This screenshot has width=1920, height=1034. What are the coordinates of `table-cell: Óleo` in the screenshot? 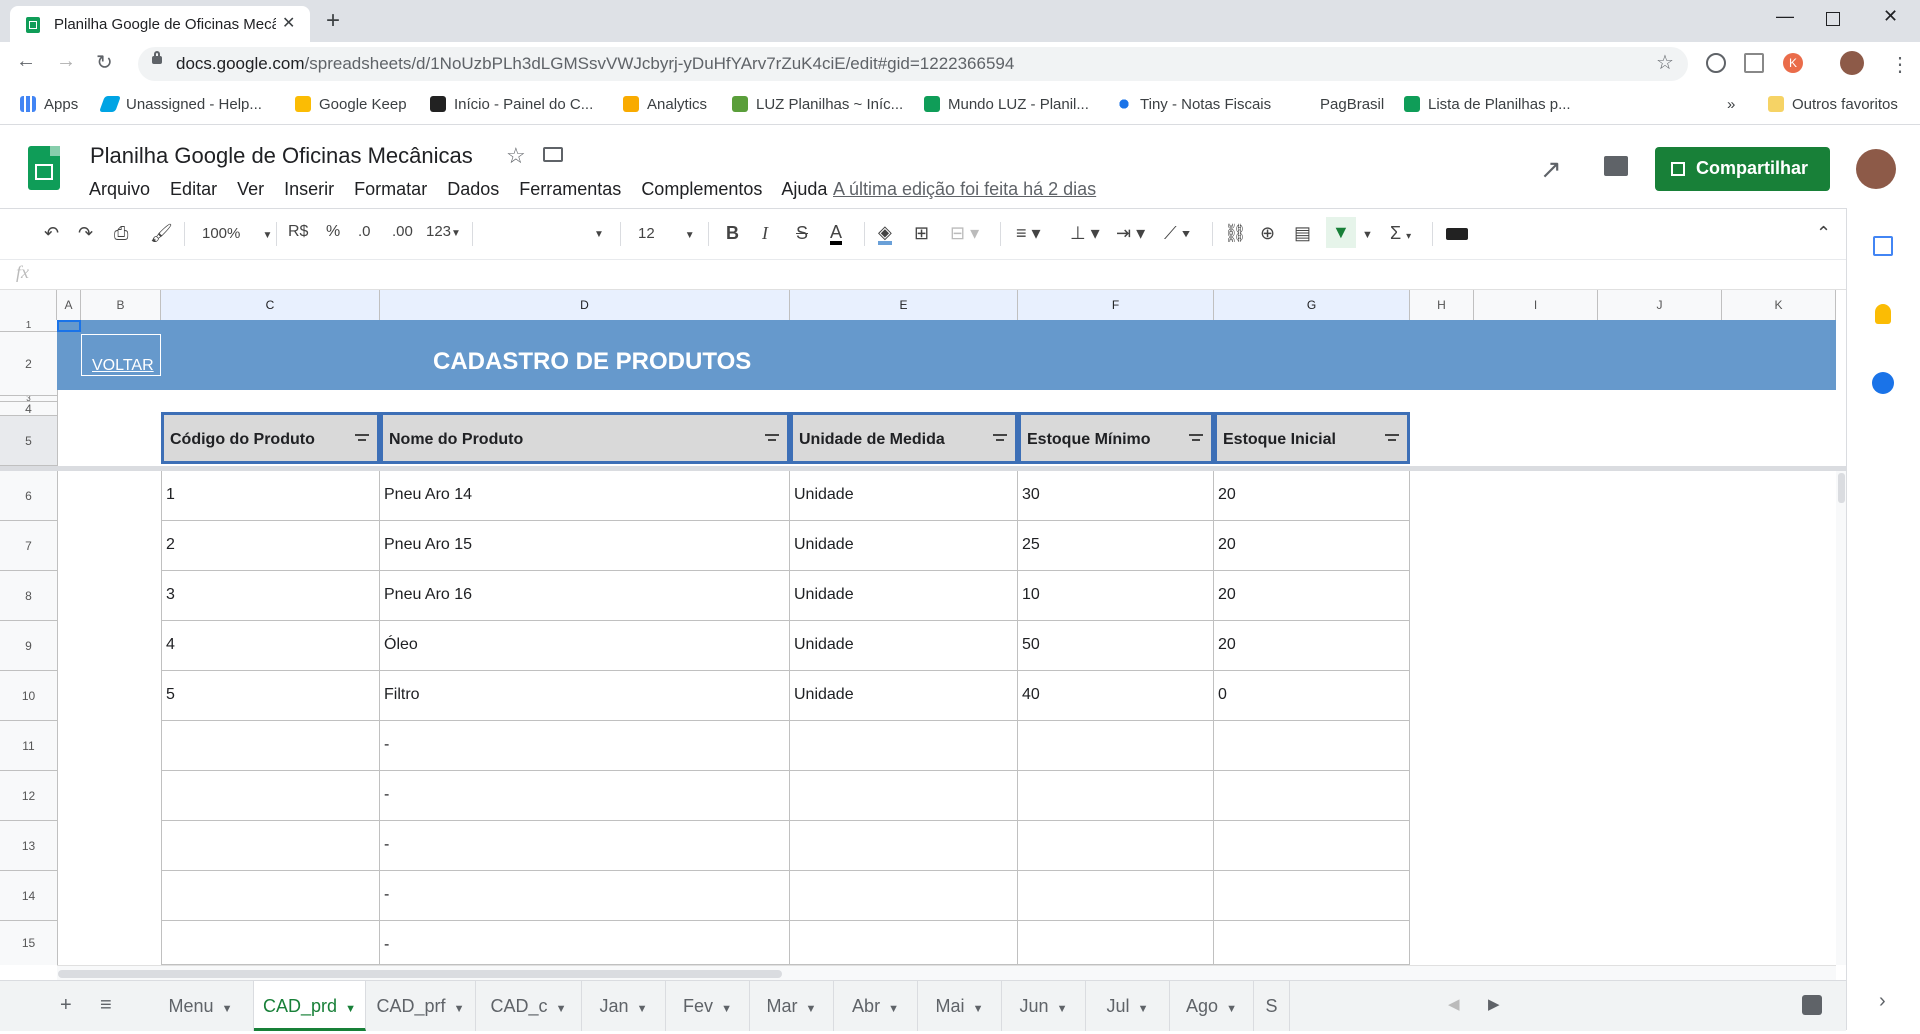 It's located at (585, 646).